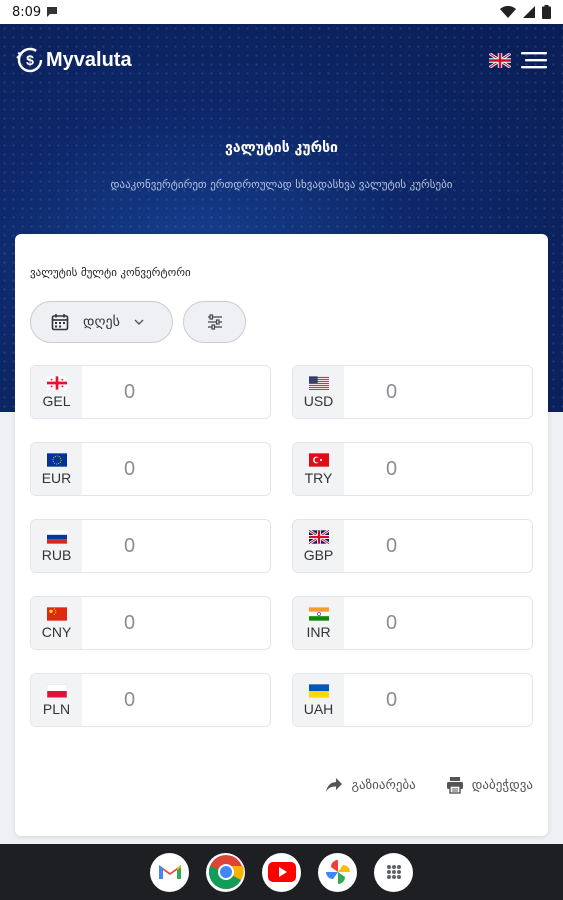 The height and width of the screenshot is (900, 563). Describe the element at coordinates (393, 872) in the screenshot. I see `app-drawer-icon` at that location.